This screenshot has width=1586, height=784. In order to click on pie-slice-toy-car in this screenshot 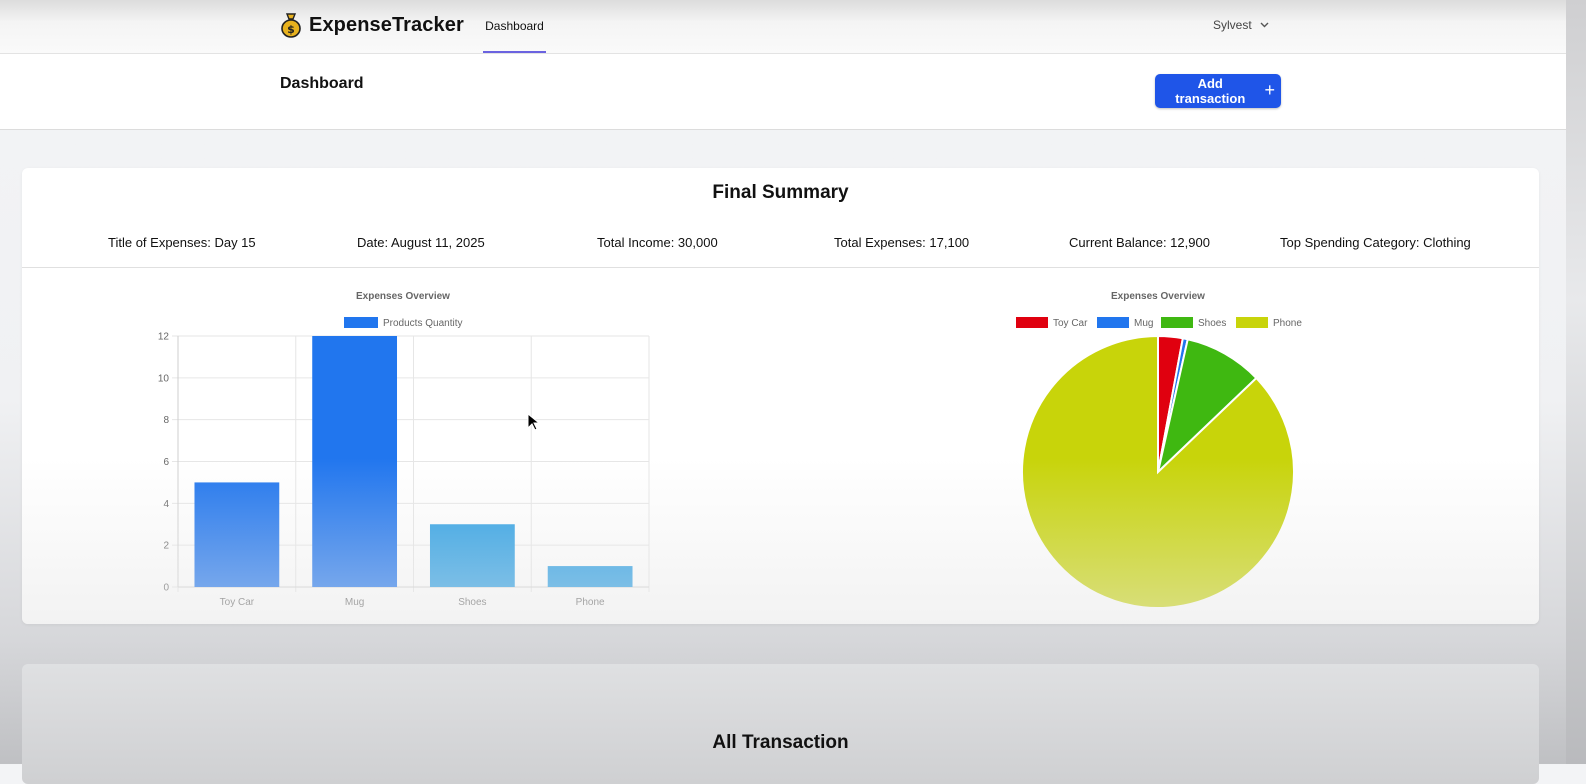, I will do `click(1171, 403)`.